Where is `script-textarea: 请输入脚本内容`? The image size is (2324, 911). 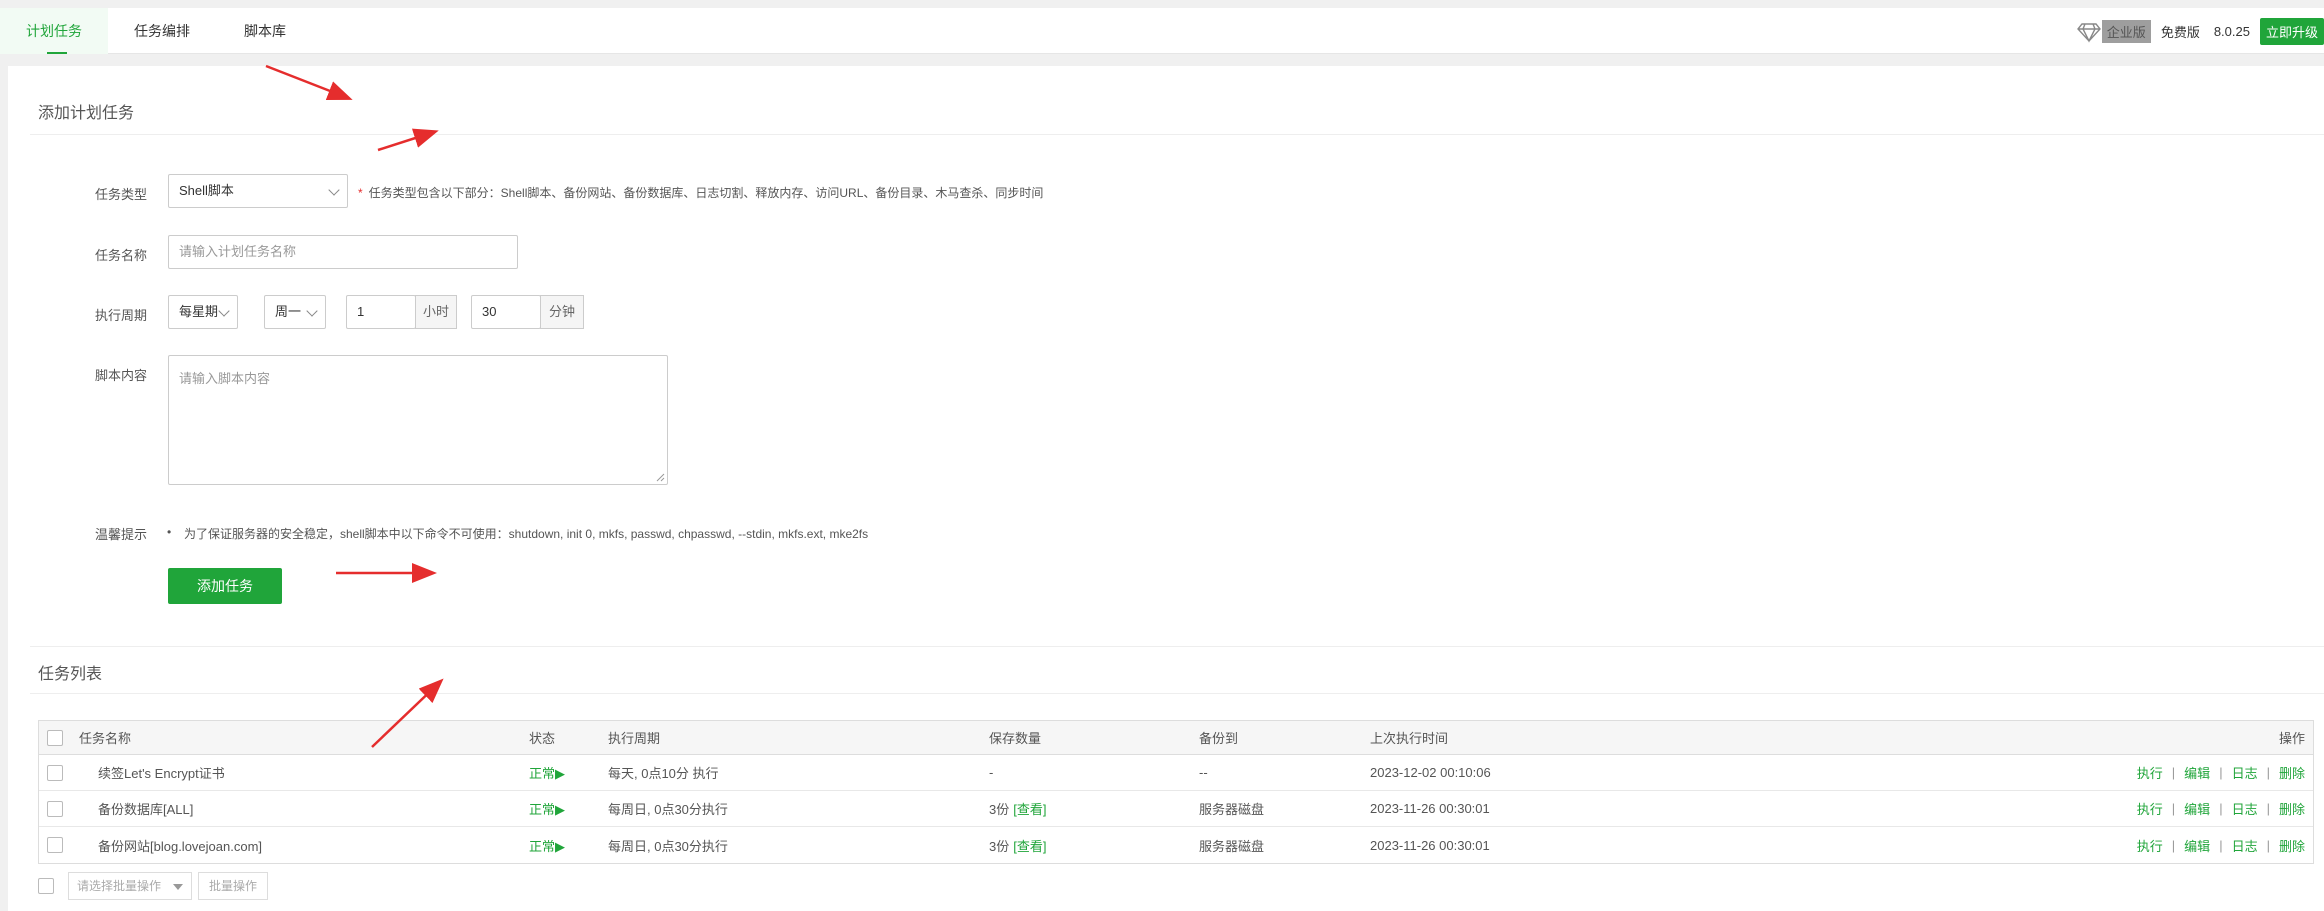 script-textarea: 请输入脚本内容 is located at coordinates (418, 420).